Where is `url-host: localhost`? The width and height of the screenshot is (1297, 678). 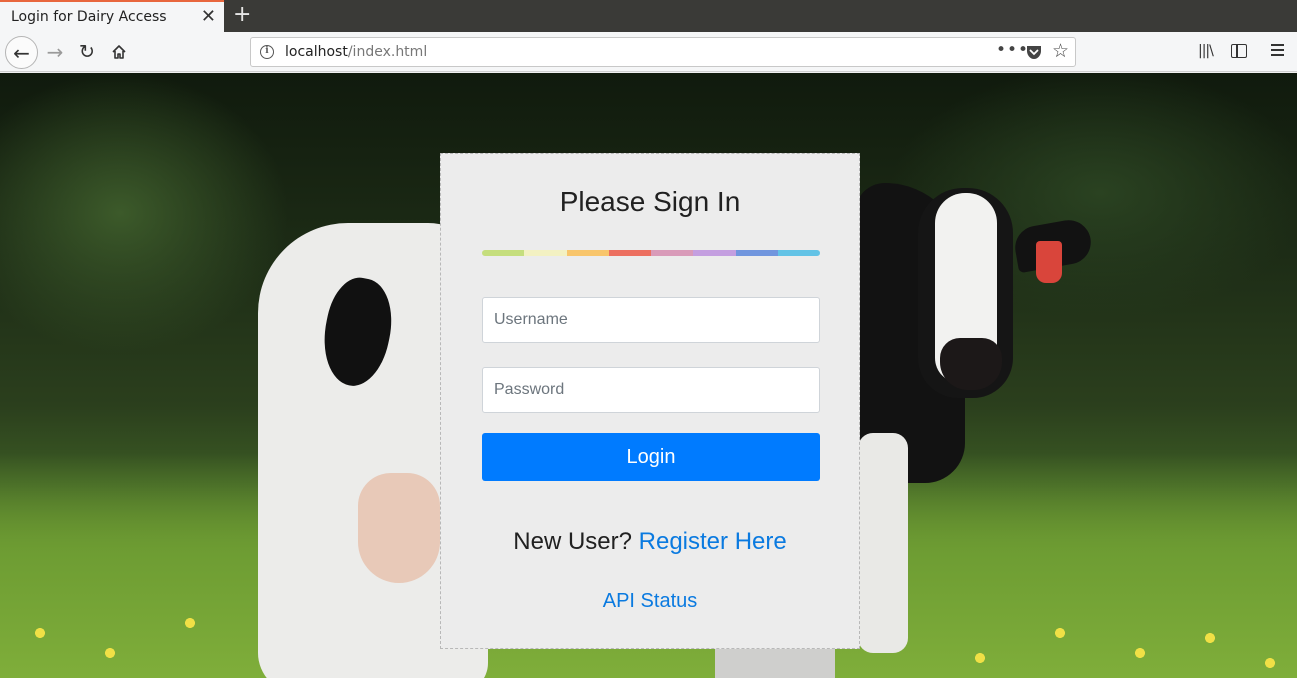 url-host: localhost is located at coordinates (316, 52).